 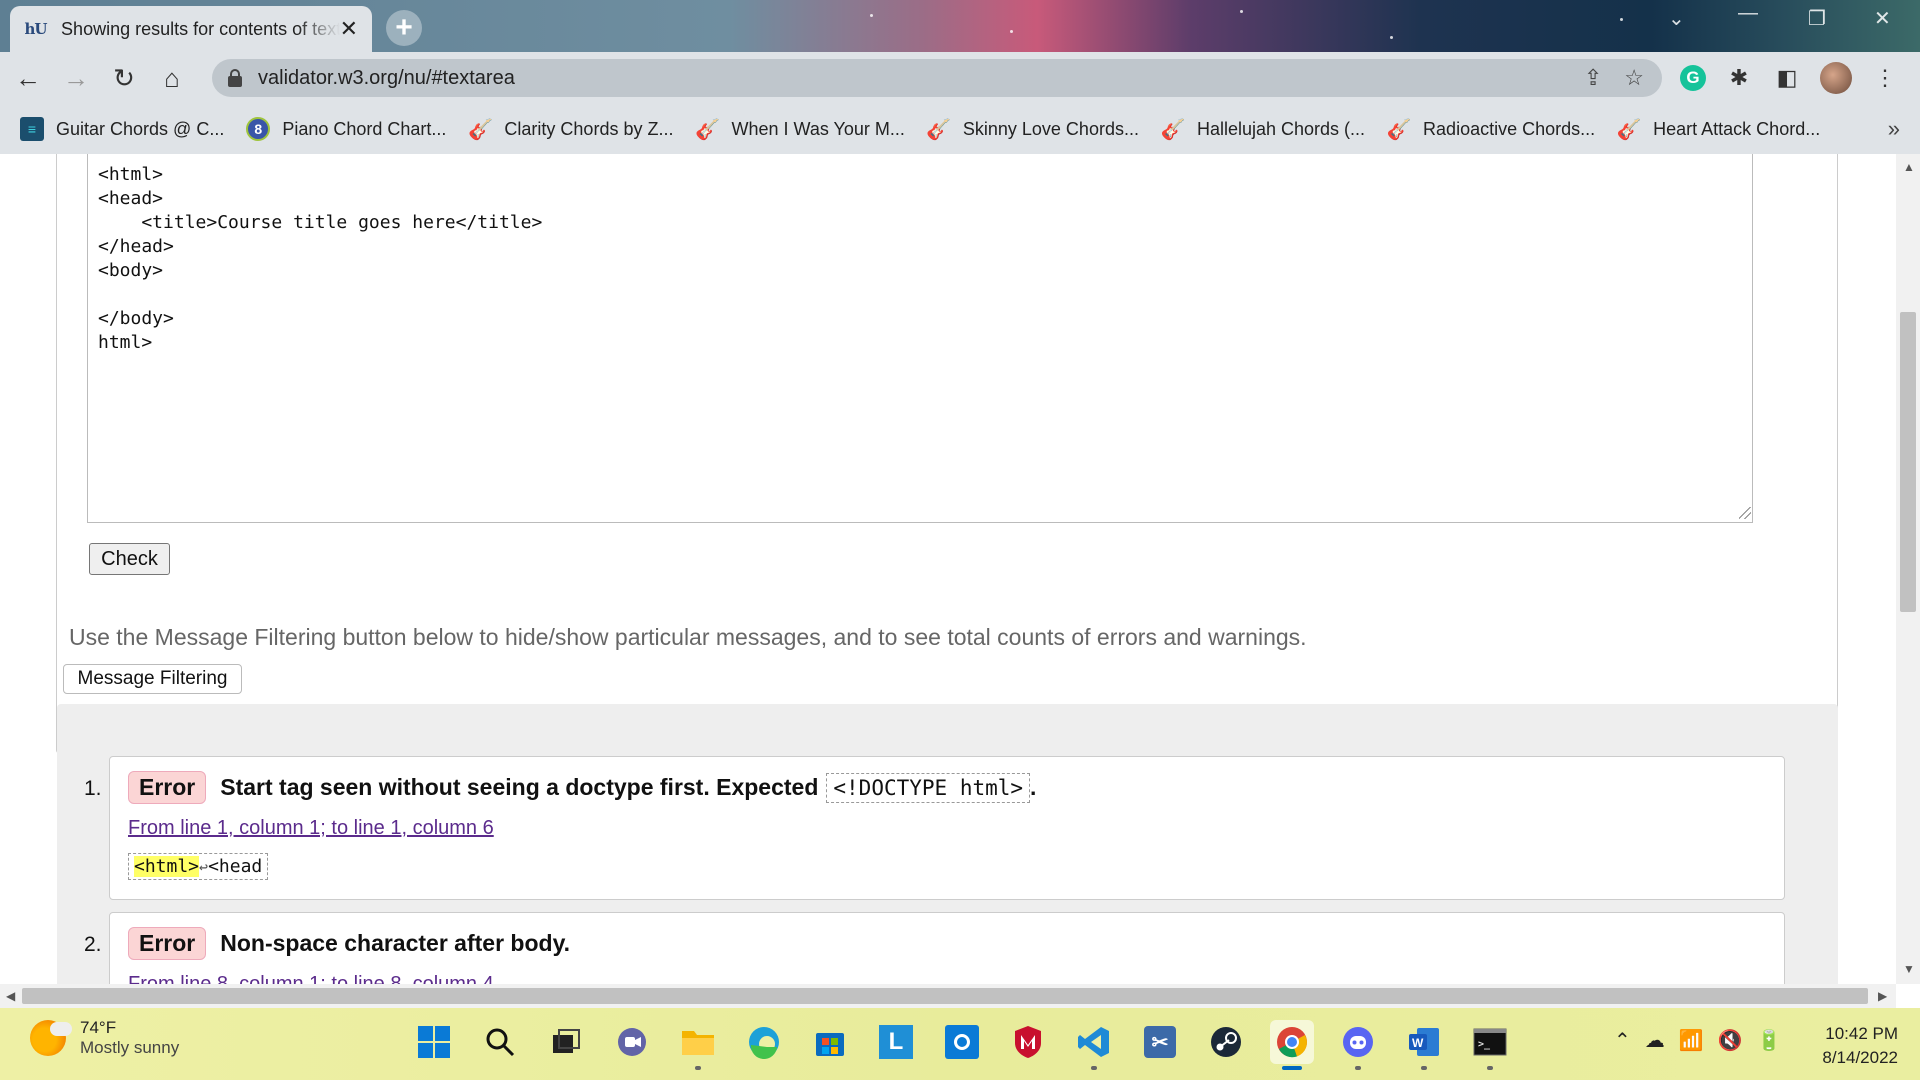 I want to click on teams-chat-icon, so click(x=632, y=1042).